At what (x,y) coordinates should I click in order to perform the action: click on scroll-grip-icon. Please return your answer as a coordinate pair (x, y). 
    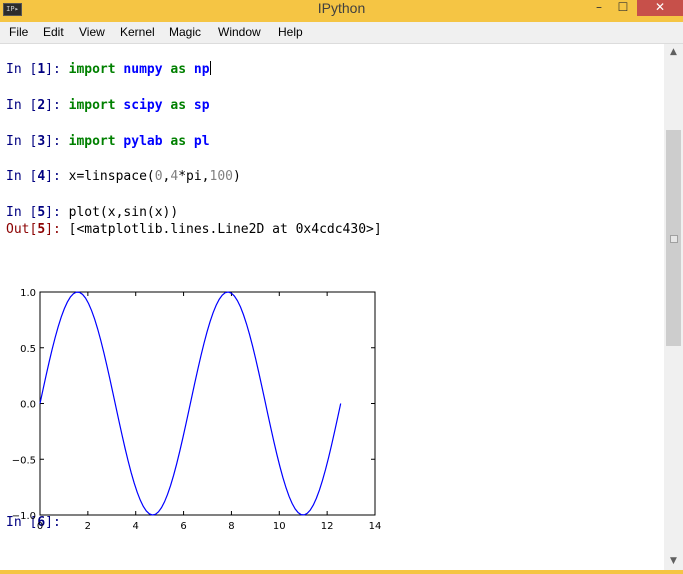
    Looking at the image, I should click on (674, 239).